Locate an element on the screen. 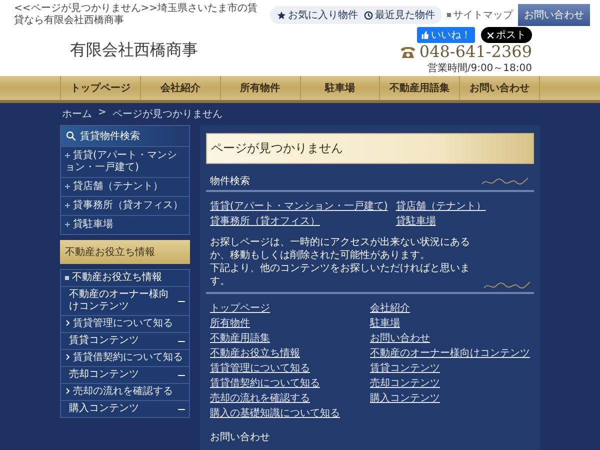 The width and height of the screenshot is (600, 450). breadcrumb-link: ページが見つかりません is located at coordinates (167, 114).